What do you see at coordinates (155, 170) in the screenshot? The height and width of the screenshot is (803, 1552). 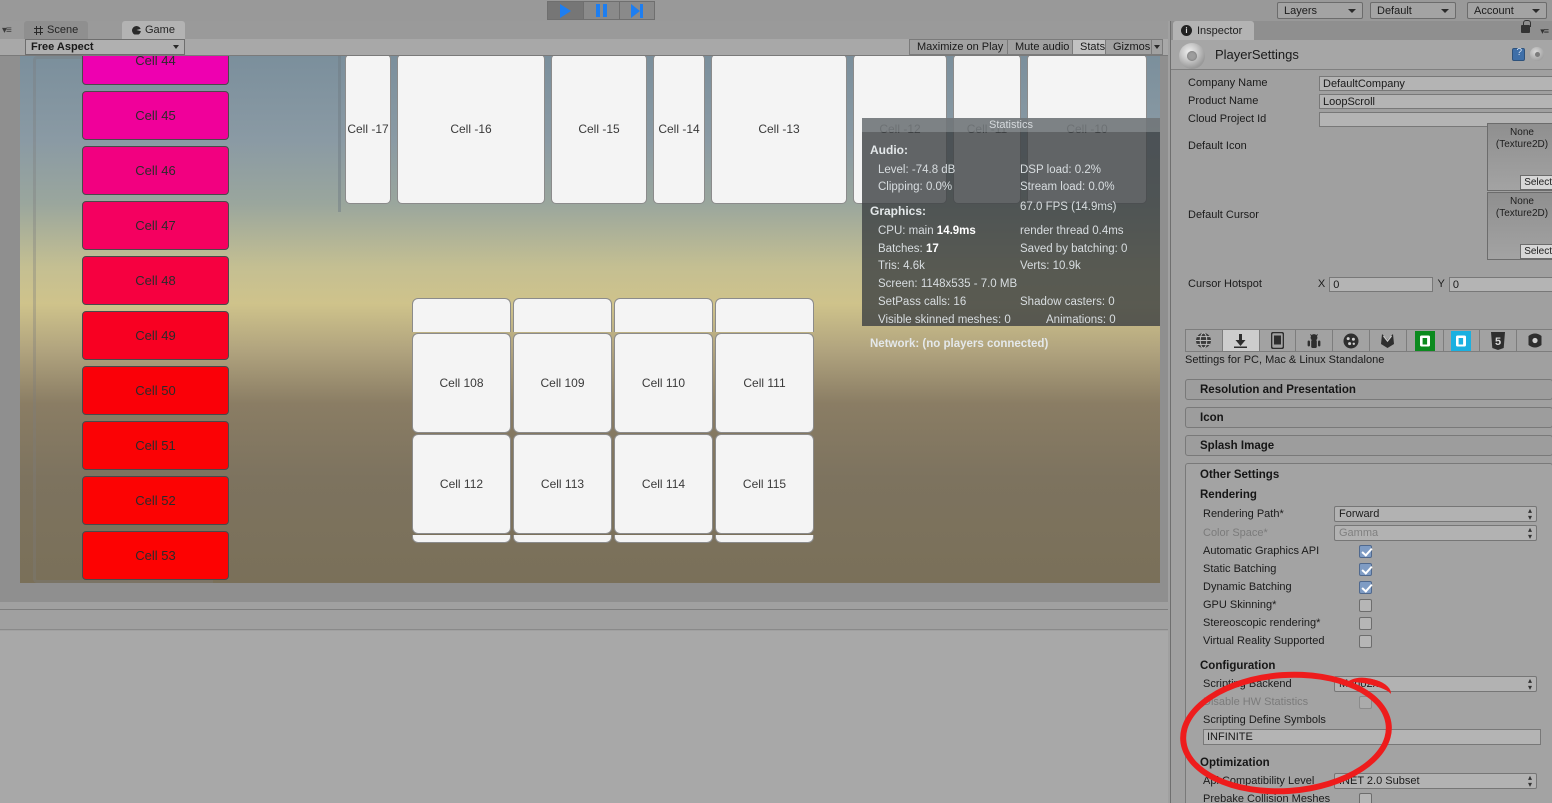 I see `vertical-cell: Cell 46` at bounding box center [155, 170].